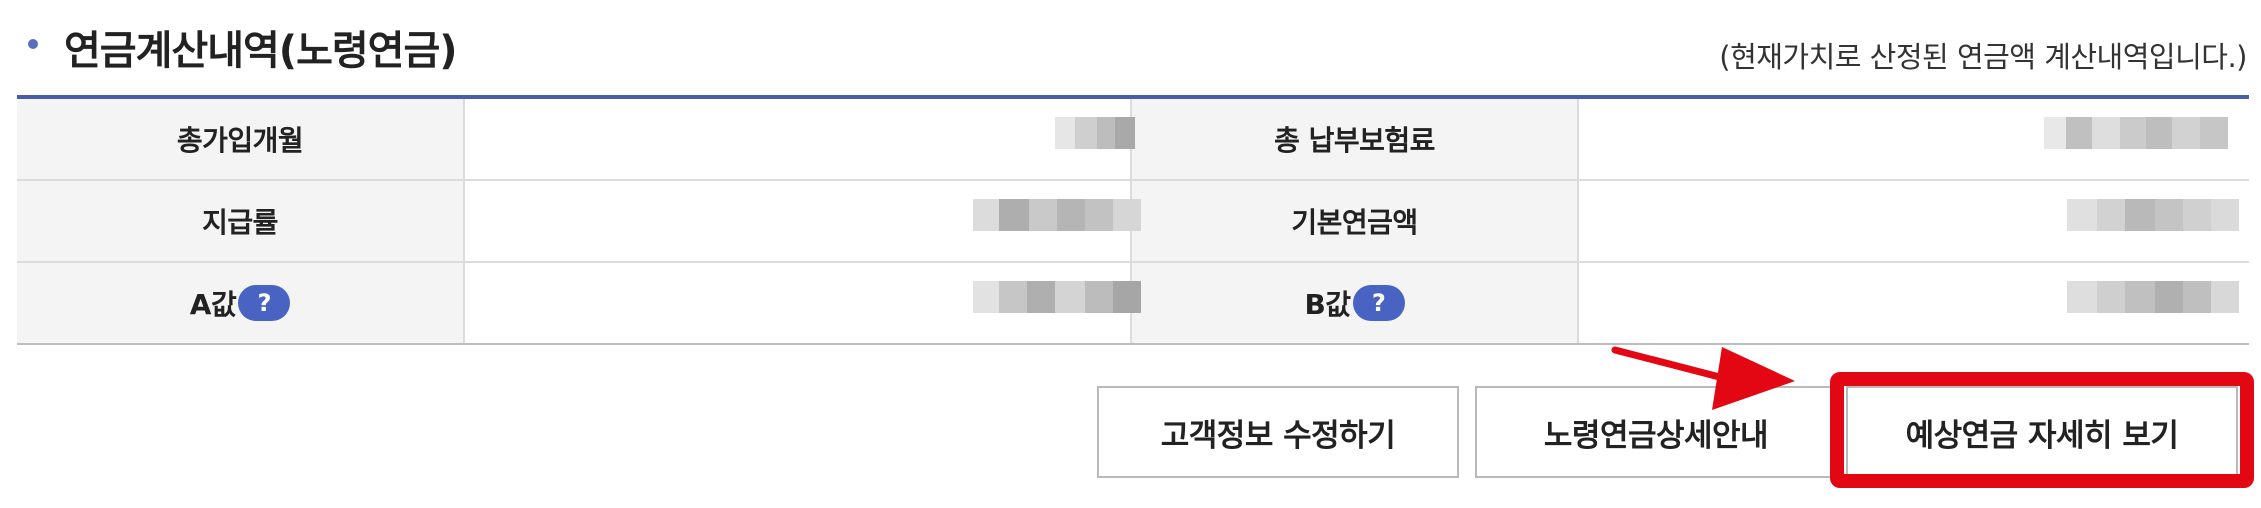  Describe the element at coordinates (1703, 378) in the screenshot. I see `red-arrow-icon` at that location.